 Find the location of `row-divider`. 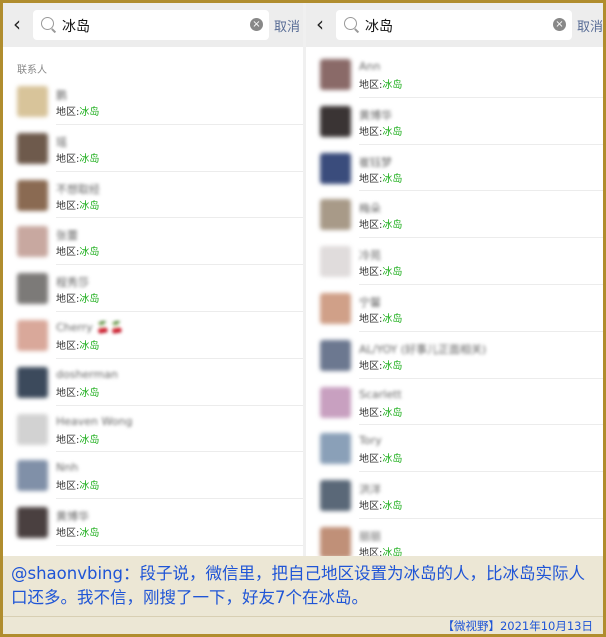

row-divider is located at coordinates (179, 545).